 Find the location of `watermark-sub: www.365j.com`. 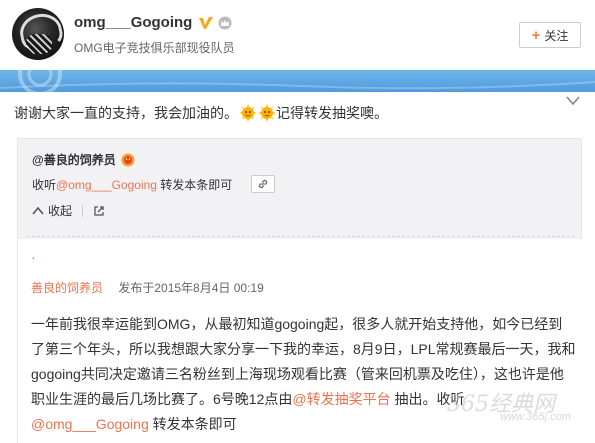

watermark-sub: www.365j.com is located at coordinates (535, 417).